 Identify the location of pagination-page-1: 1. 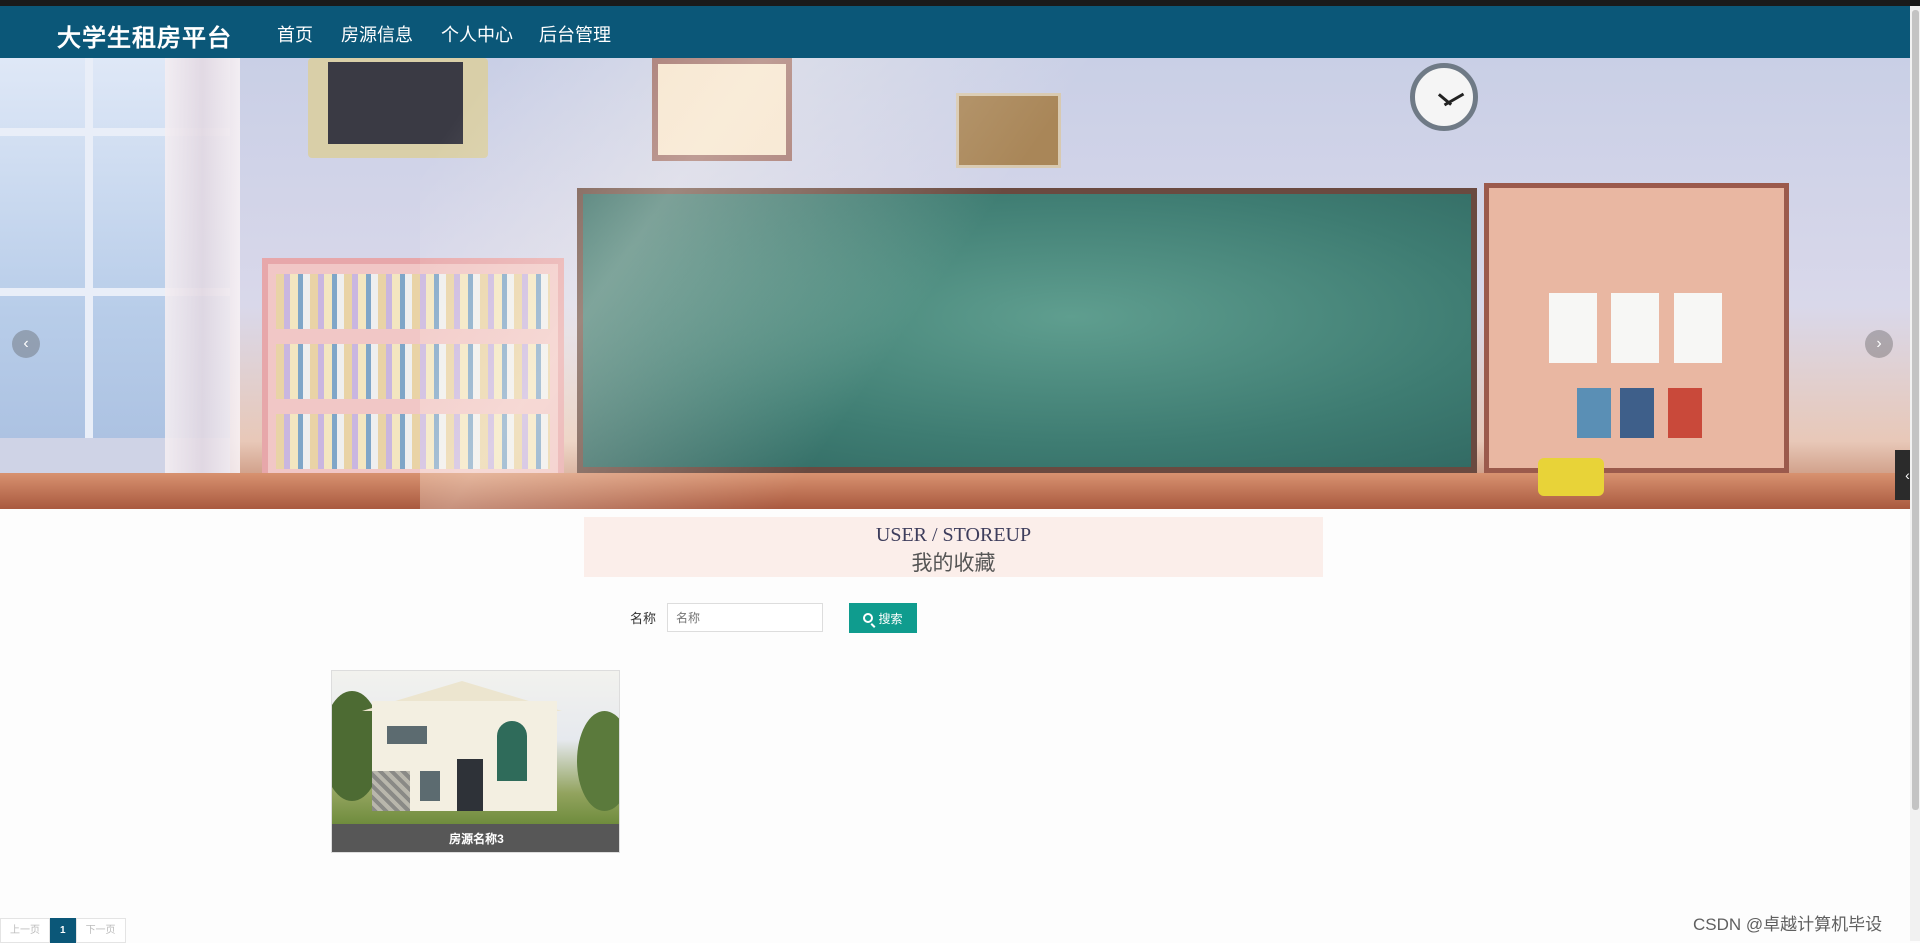
(63, 930).